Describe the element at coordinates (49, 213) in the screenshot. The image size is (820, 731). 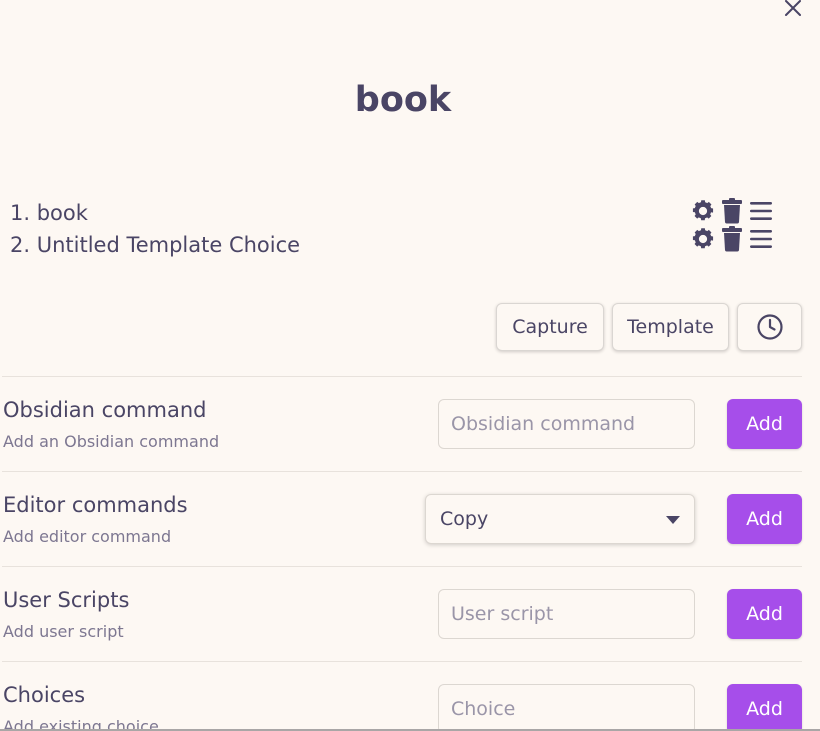
I see `macro-command-label: 1. book` at that location.